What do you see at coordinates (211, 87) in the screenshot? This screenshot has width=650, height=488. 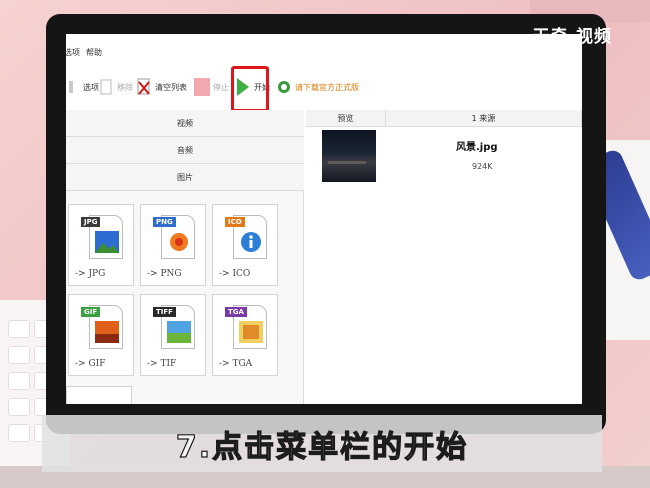 I see `stop-button: 停止` at bounding box center [211, 87].